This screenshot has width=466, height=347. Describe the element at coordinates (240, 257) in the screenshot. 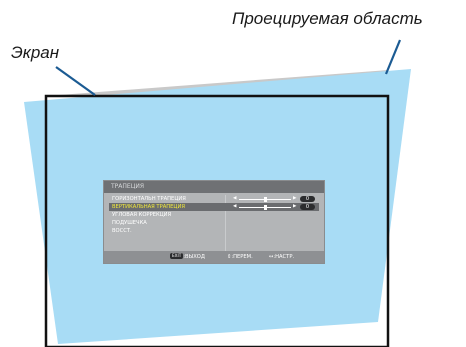

I see `move-hint: ⇕:ПЕРЕМ.` at that location.